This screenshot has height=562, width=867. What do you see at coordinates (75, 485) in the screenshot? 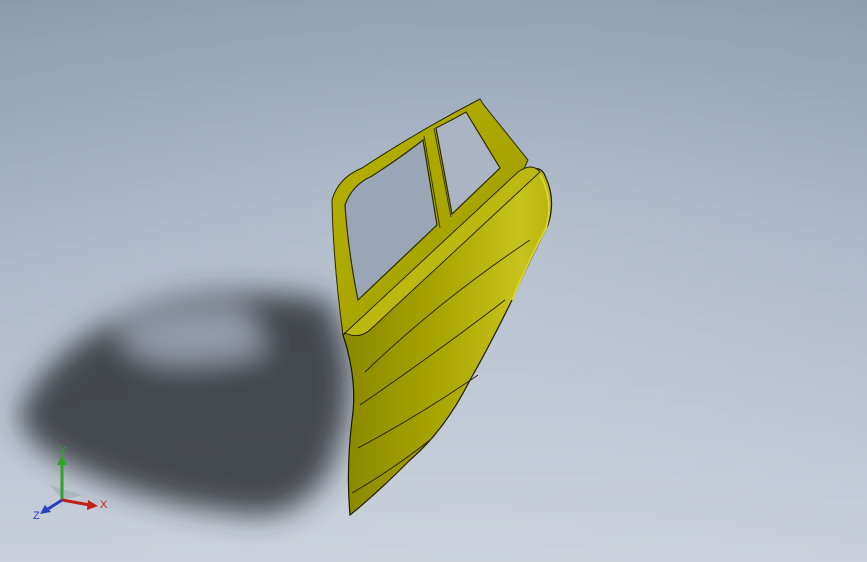
I see `view-orientation-triad: Y X Z` at bounding box center [75, 485].